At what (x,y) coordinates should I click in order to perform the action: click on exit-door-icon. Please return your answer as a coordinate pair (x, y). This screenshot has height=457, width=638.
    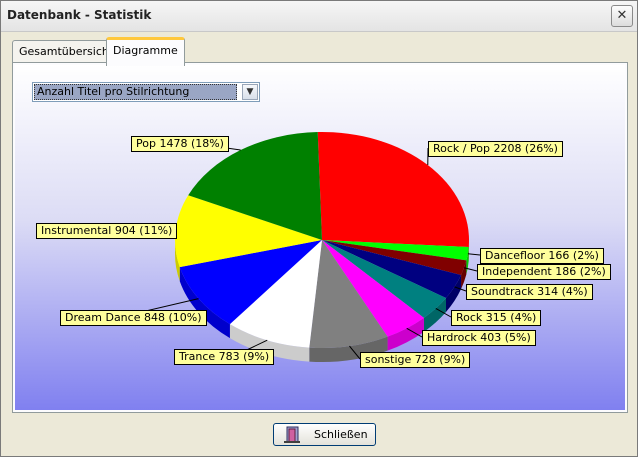
    Looking at the image, I should click on (292, 434).